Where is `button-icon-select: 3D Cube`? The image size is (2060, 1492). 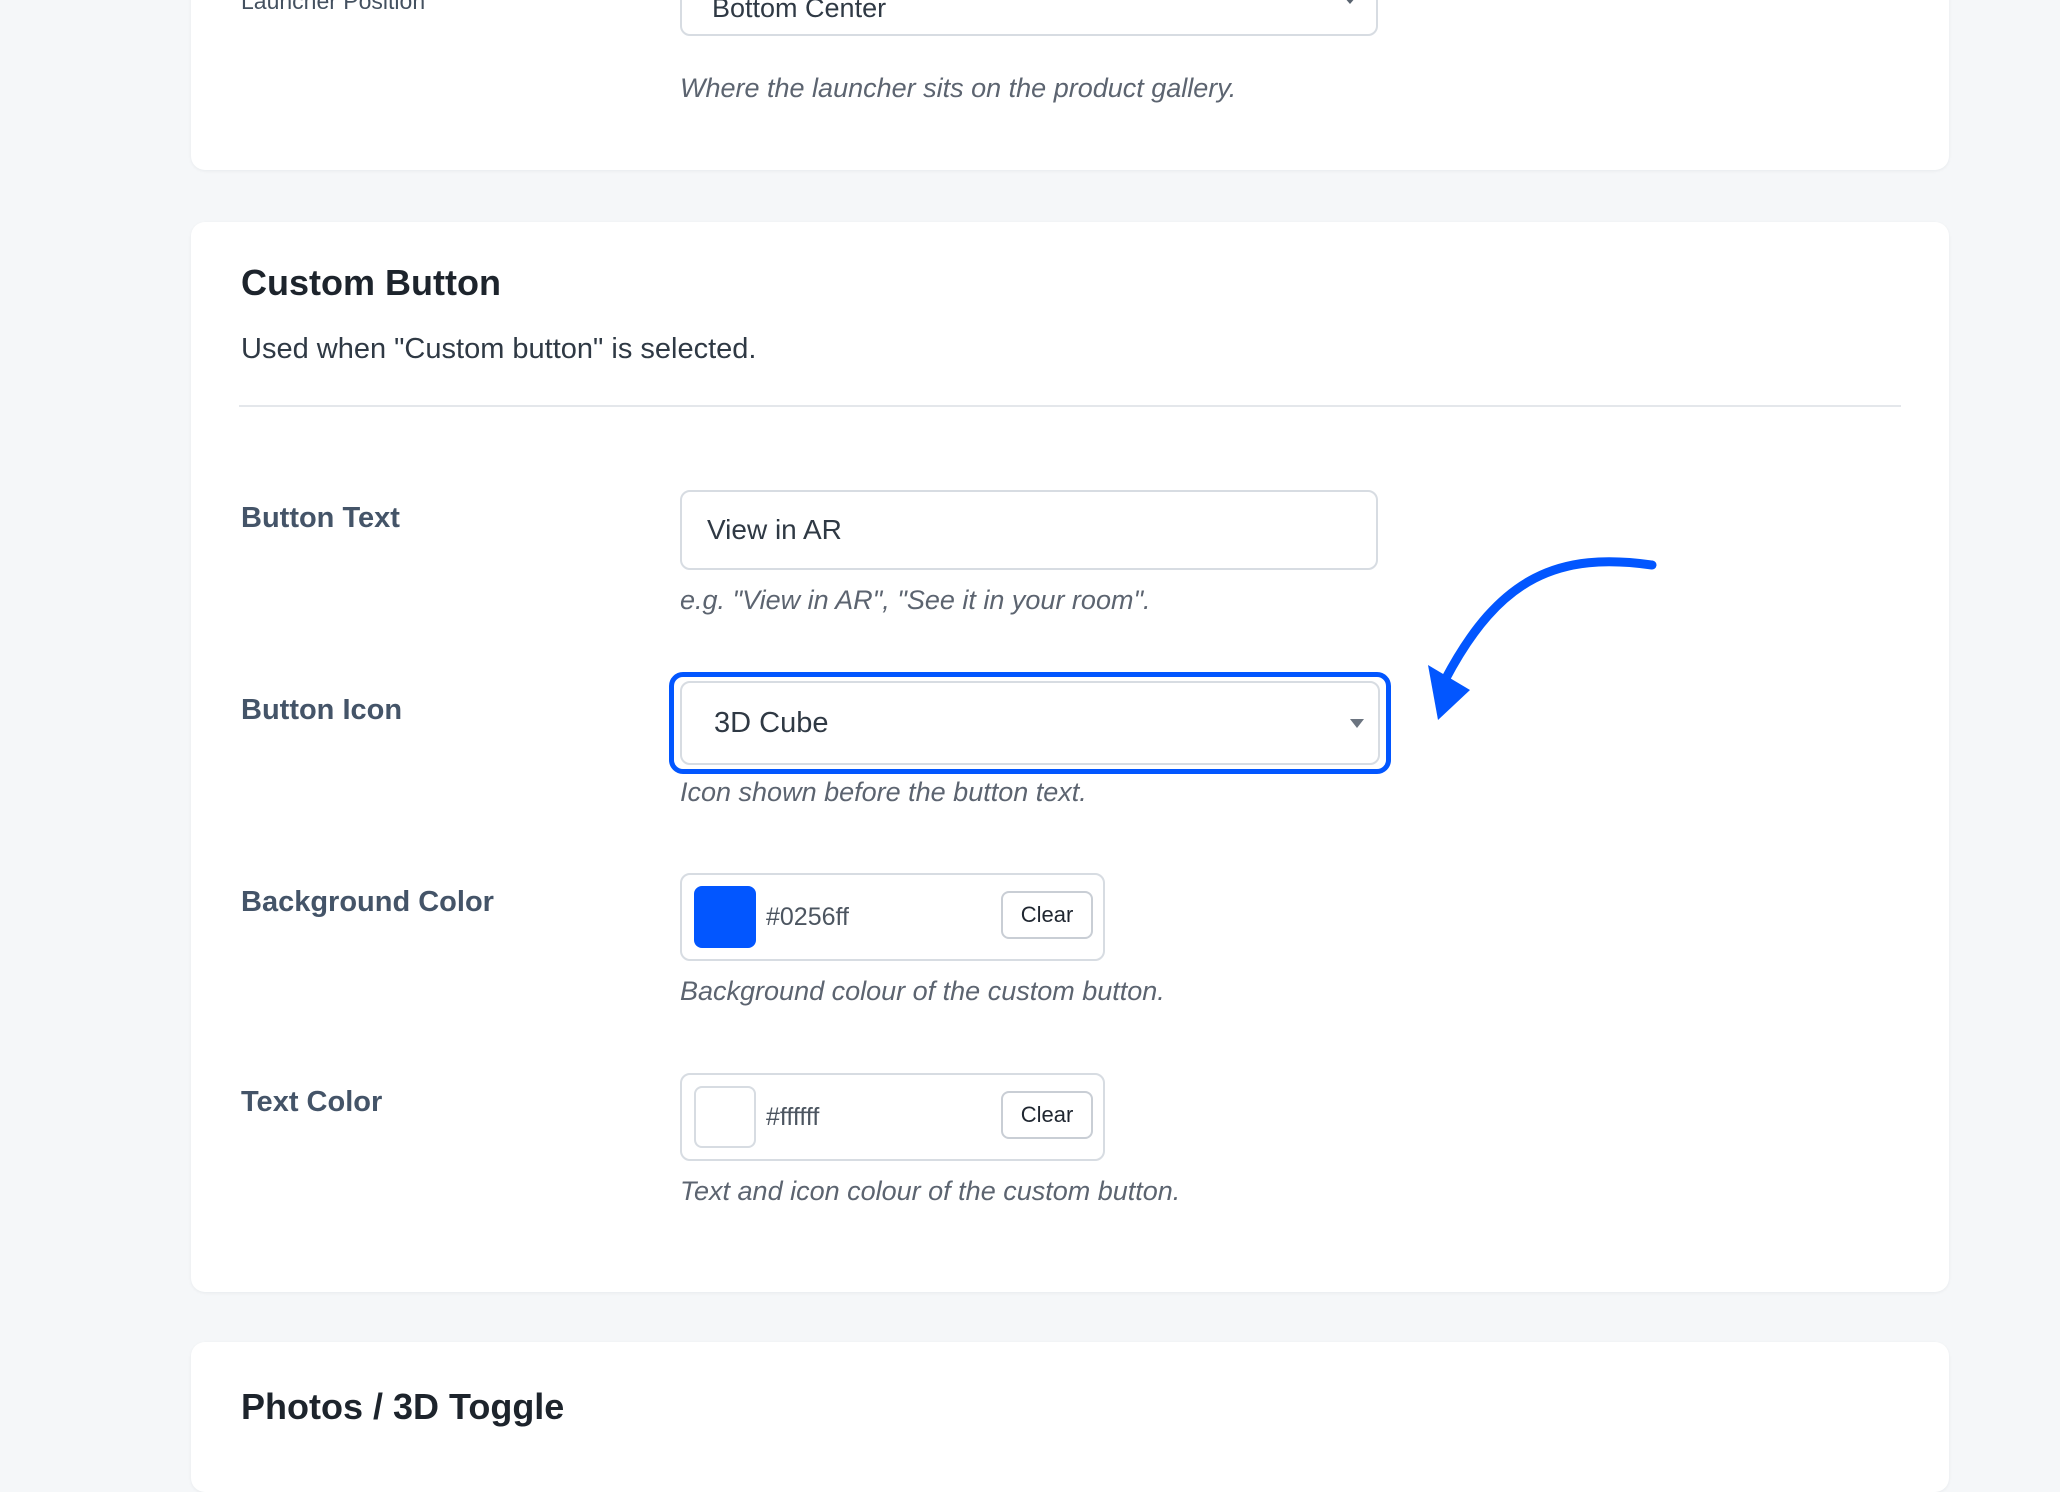 button-icon-select: 3D Cube is located at coordinates (1030, 723).